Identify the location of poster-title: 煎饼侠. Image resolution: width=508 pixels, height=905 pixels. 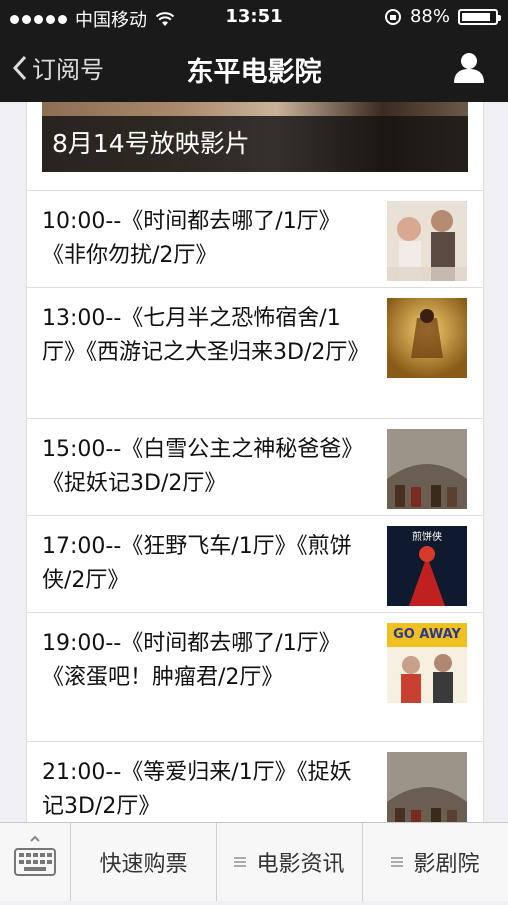
(427, 536).